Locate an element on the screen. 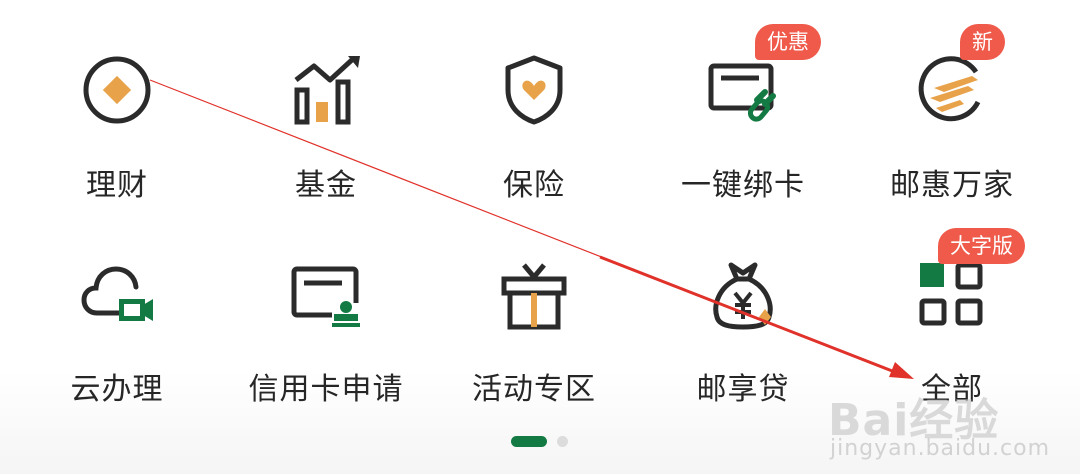  large-font-badge: 大字版 is located at coordinates (981, 246).